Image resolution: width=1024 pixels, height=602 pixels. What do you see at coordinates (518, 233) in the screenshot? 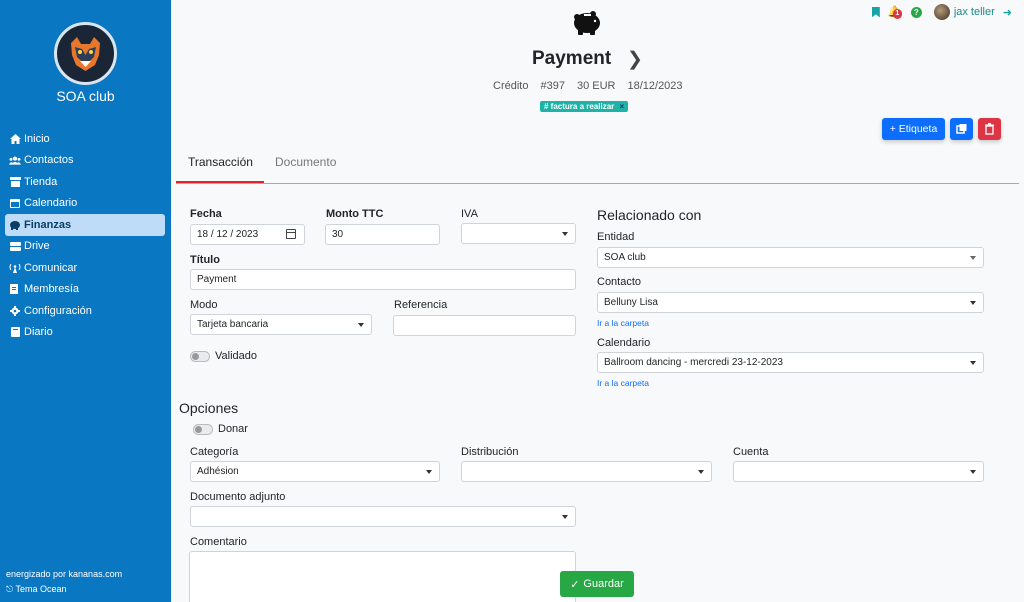
I see `iva-select` at bounding box center [518, 233].